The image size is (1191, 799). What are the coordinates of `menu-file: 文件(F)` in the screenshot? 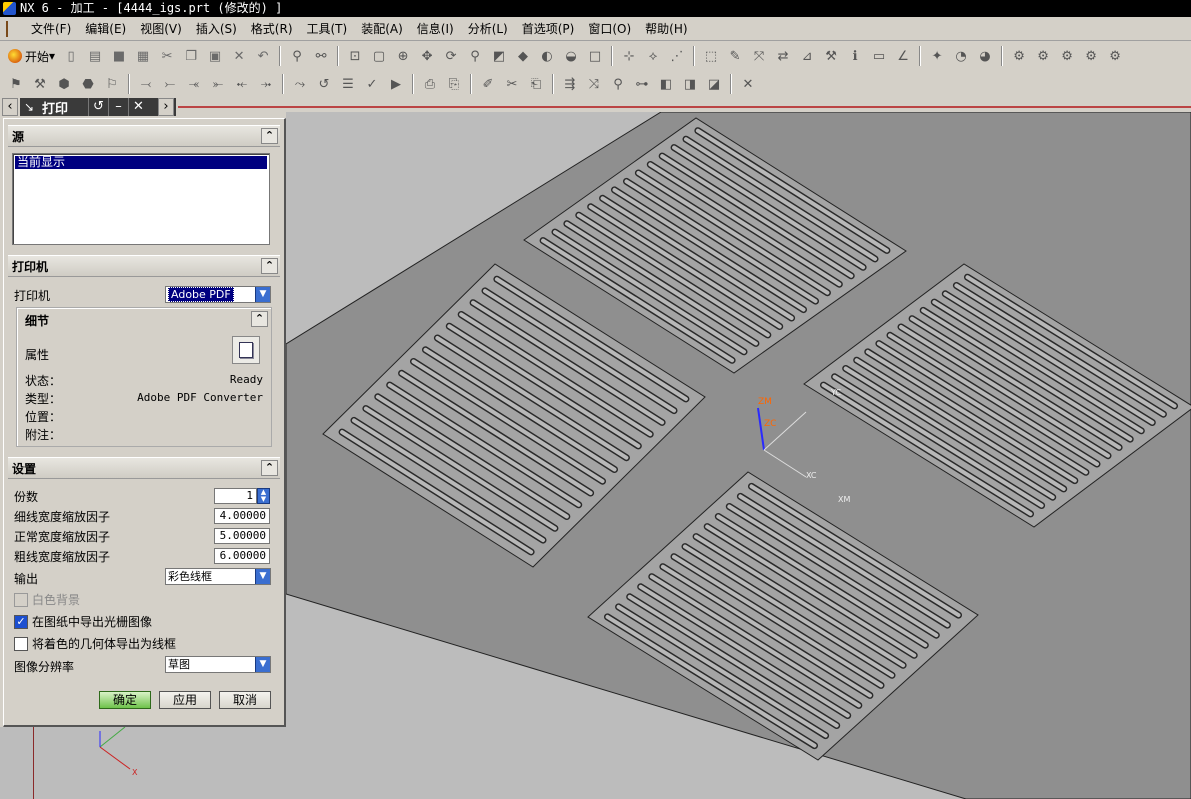 It's located at (51, 28).